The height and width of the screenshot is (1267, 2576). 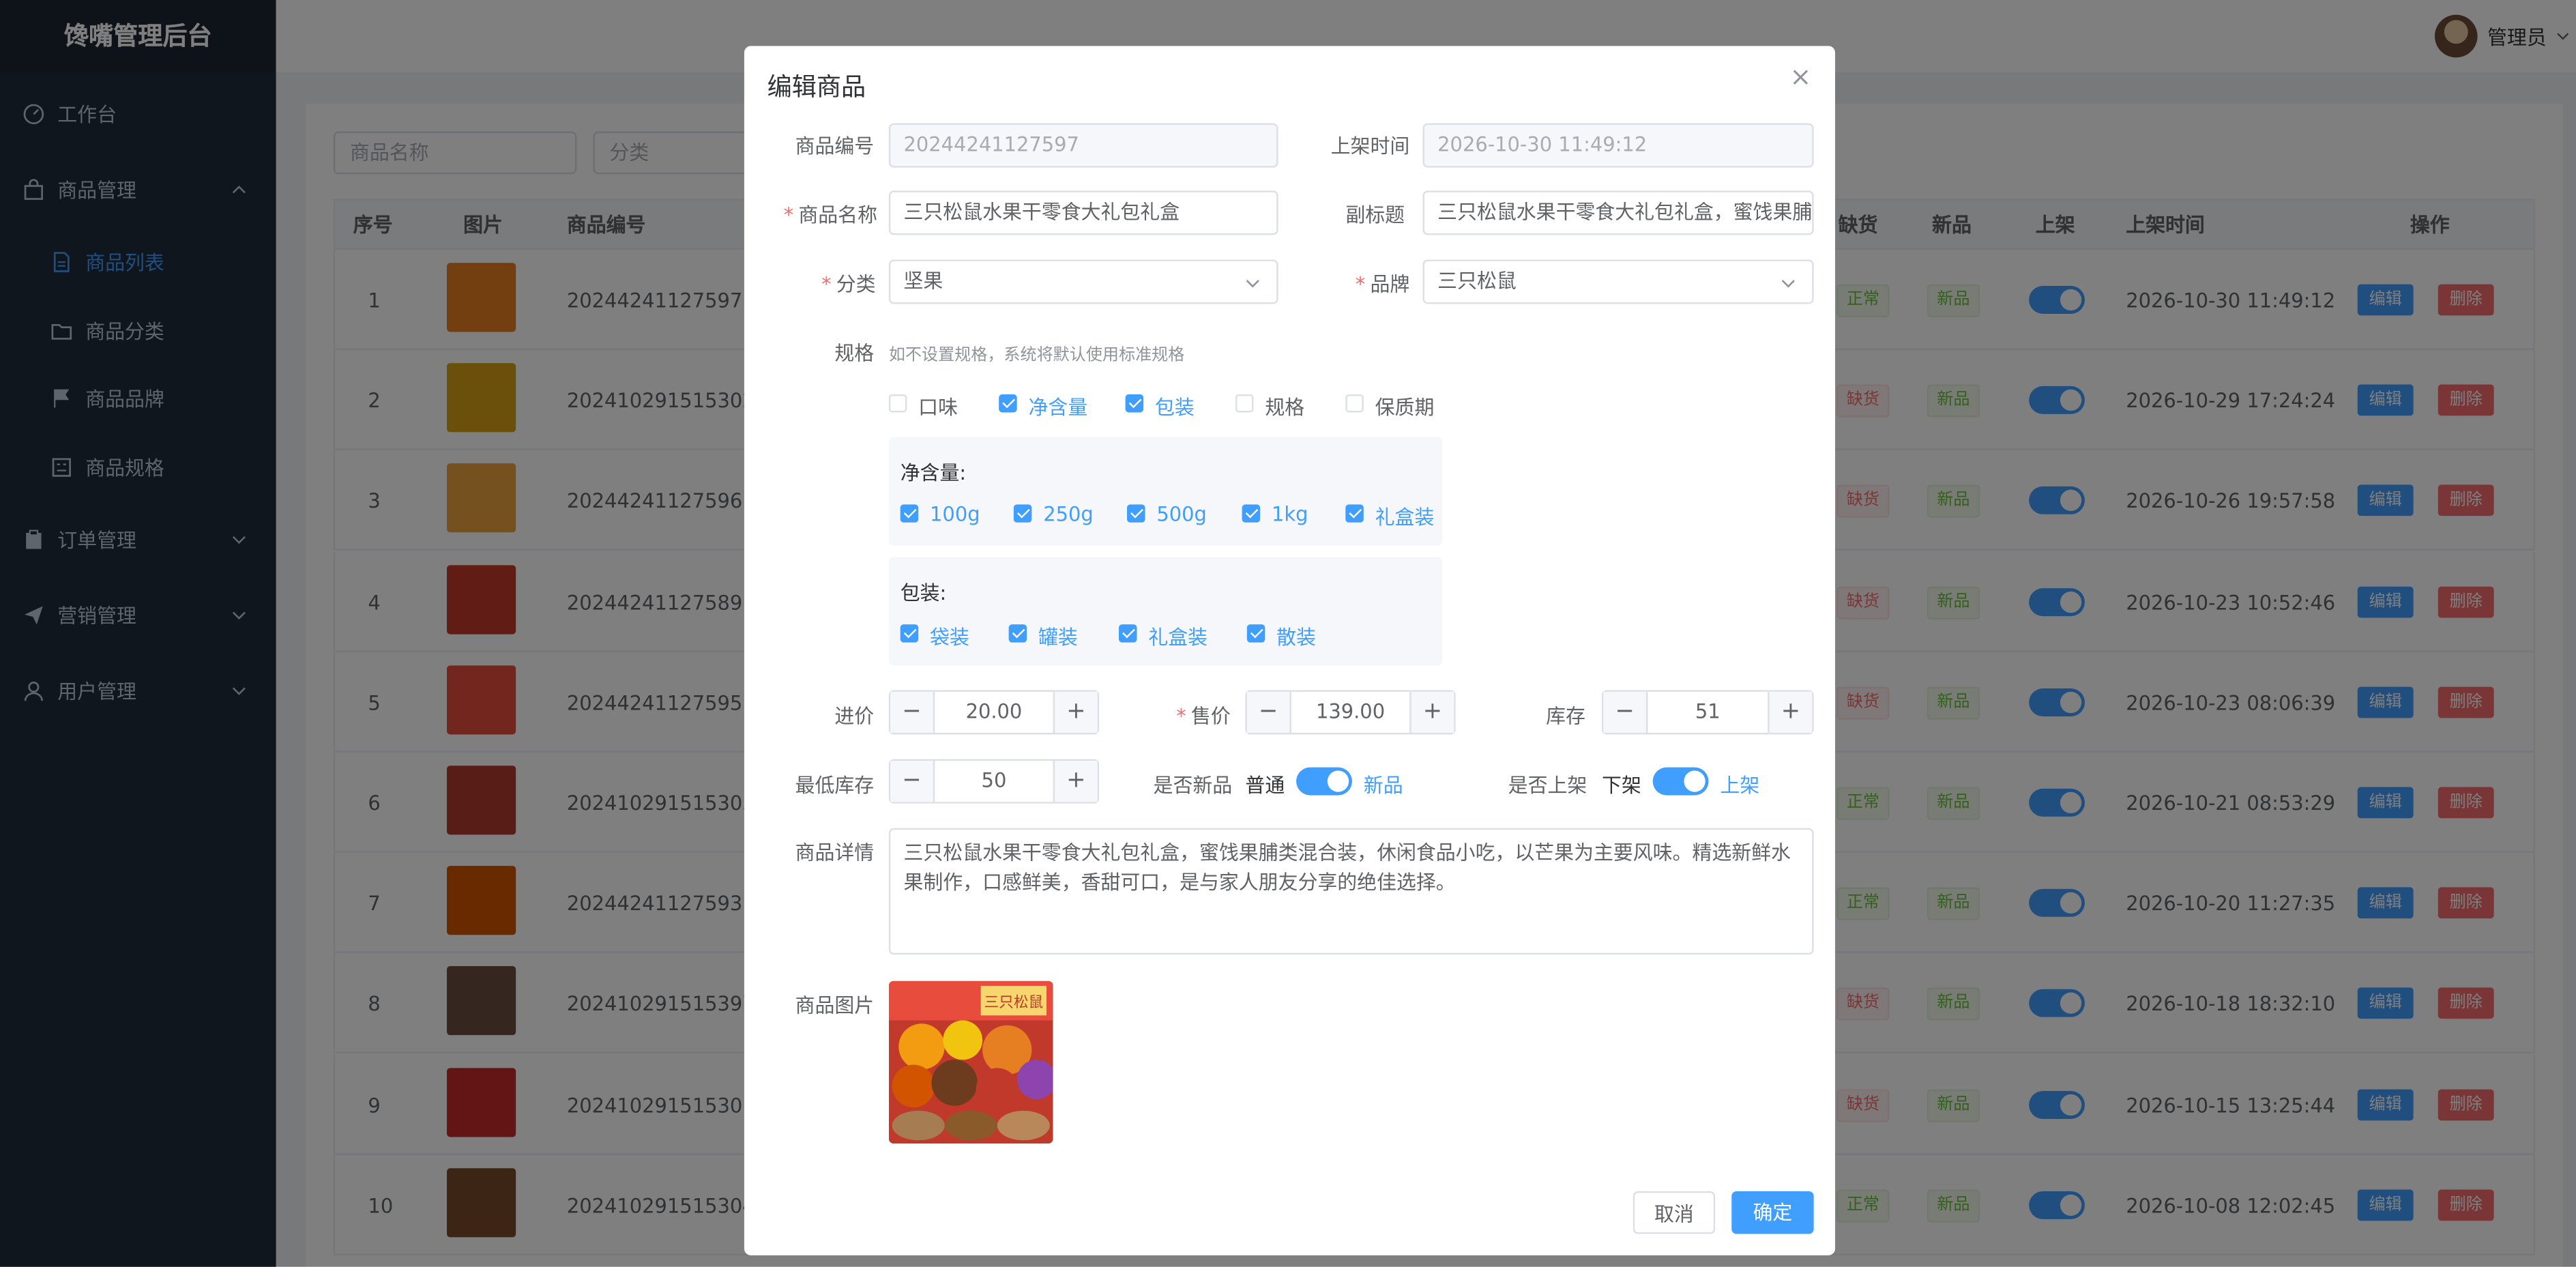 I want to click on spec-checkbox-label: 包装, so click(x=1175, y=407).